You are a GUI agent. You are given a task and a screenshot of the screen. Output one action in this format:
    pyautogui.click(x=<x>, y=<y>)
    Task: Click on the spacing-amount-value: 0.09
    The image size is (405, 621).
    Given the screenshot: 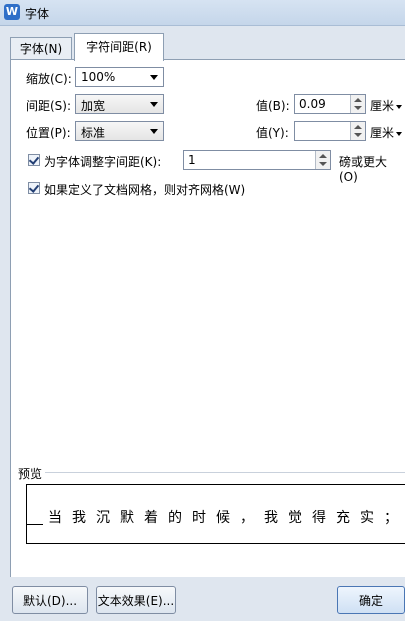 What is the action you would take?
    pyautogui.click(x=312, y=104)
    